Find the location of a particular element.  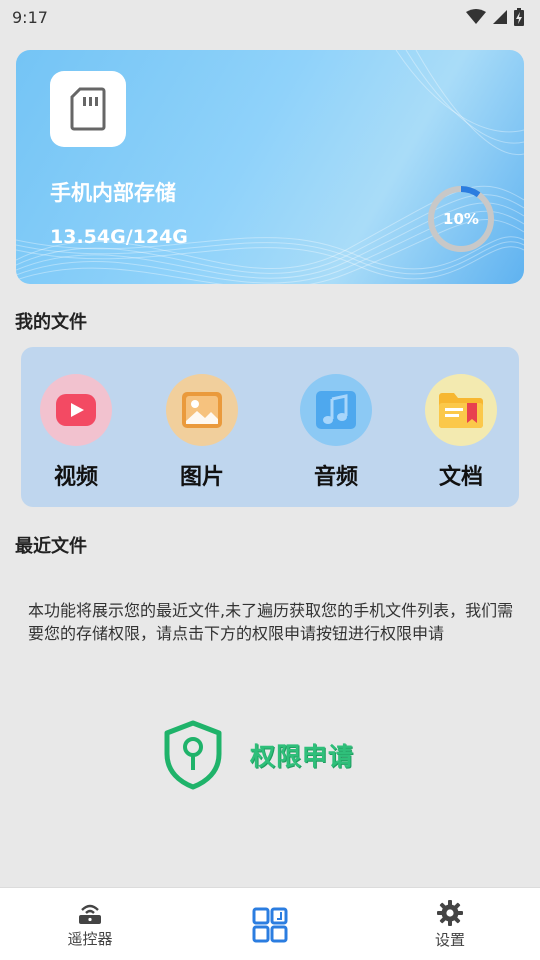

storage-title: 手机内部存储 is located at coordinates (113, 193).